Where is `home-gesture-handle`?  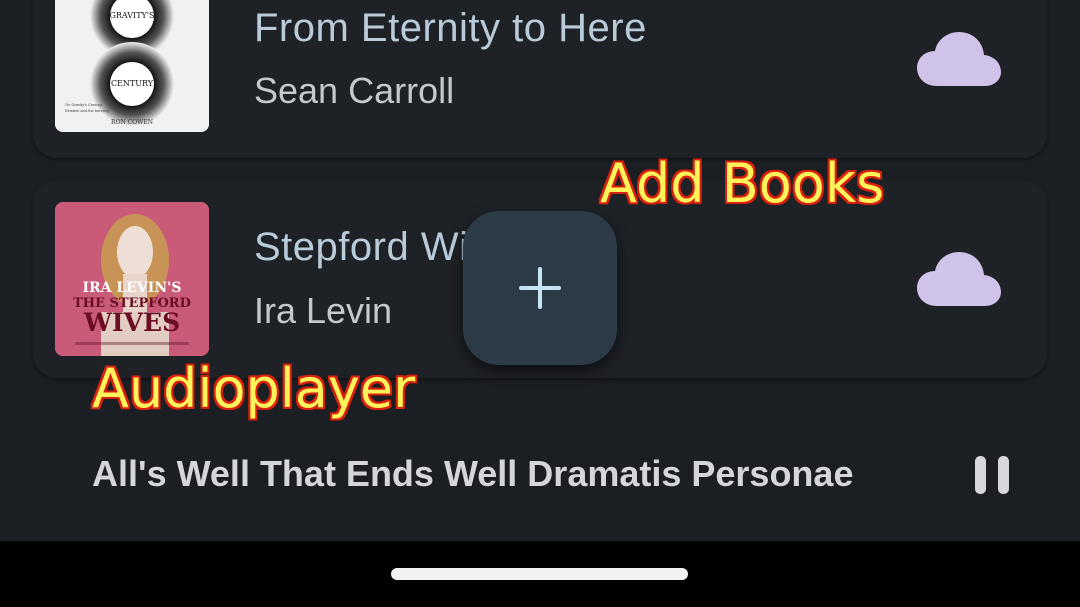
home-gesture-handle is located at coordinates (539, 574).